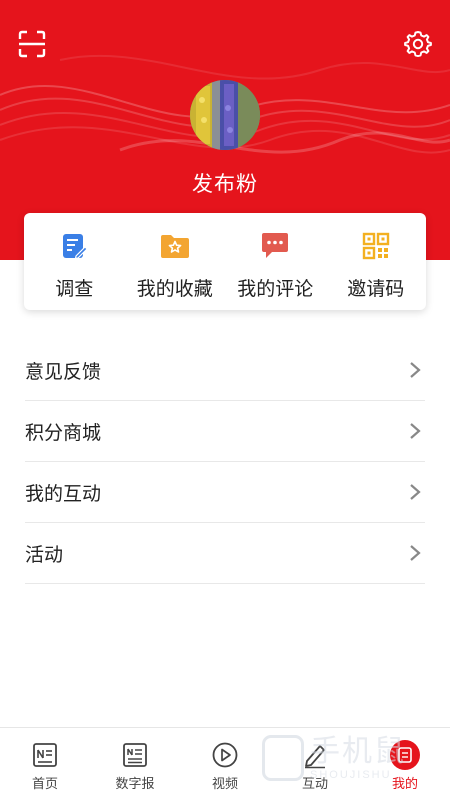 Image resolution: width=450 pixels, height=800 pixels. Describe the element at coordinates (225, 553) in the screenshot. I see `menu-item-activities: 活动` at that location.